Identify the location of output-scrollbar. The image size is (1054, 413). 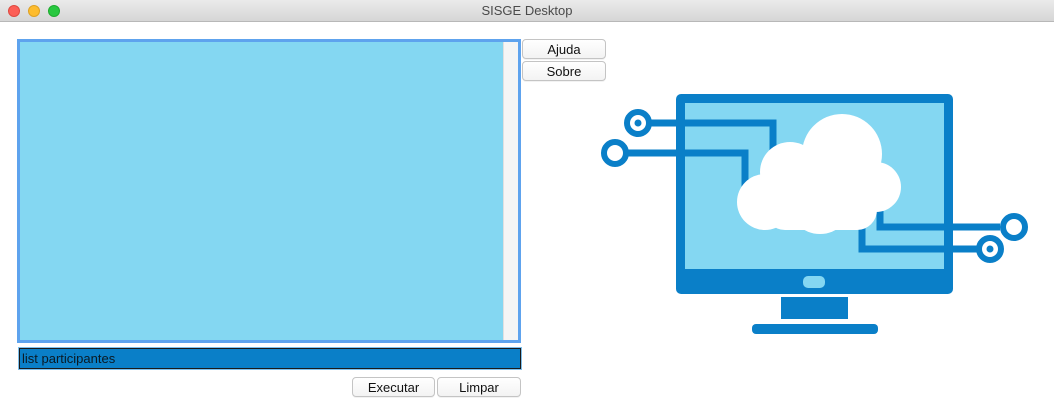
(510, 191).